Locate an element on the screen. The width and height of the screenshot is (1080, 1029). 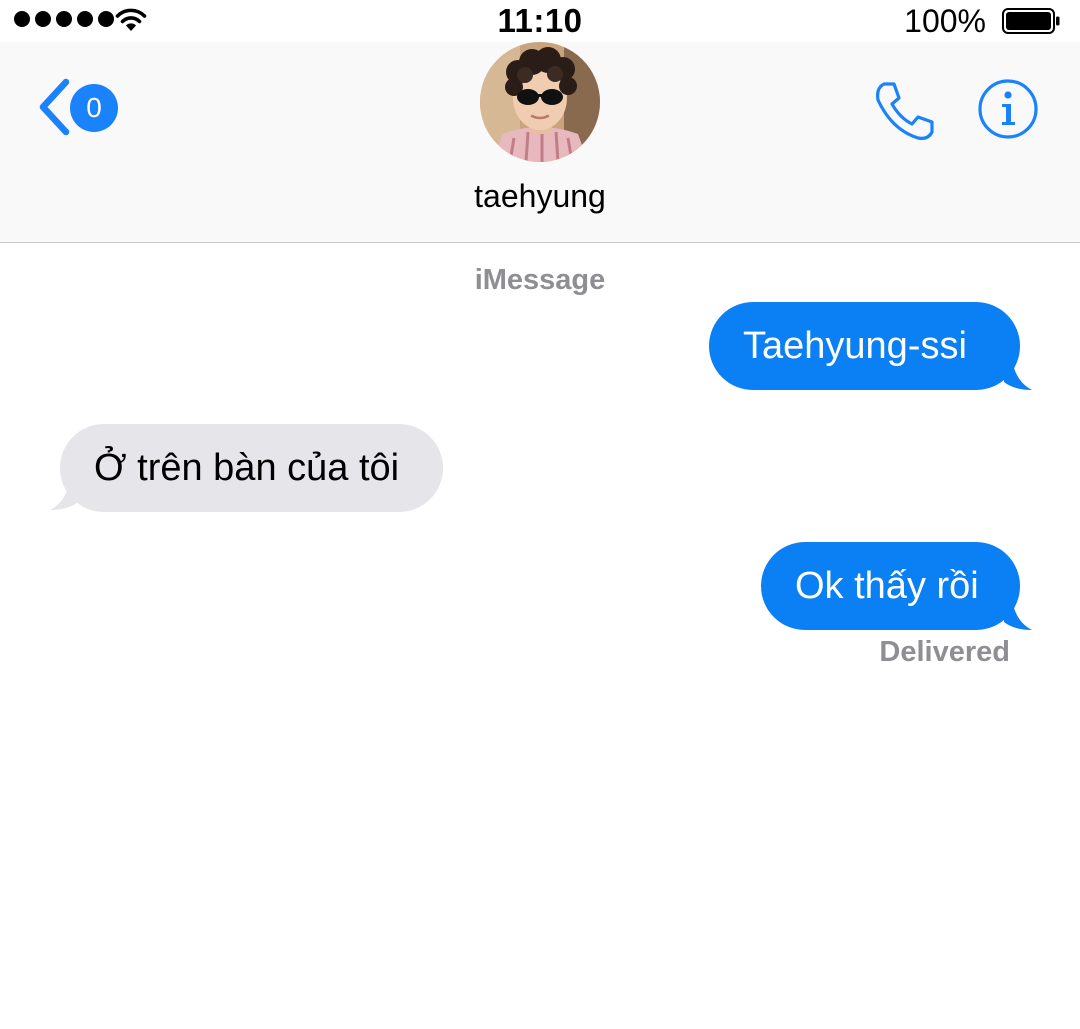
phone-icon is located at coordinates (905, 111).